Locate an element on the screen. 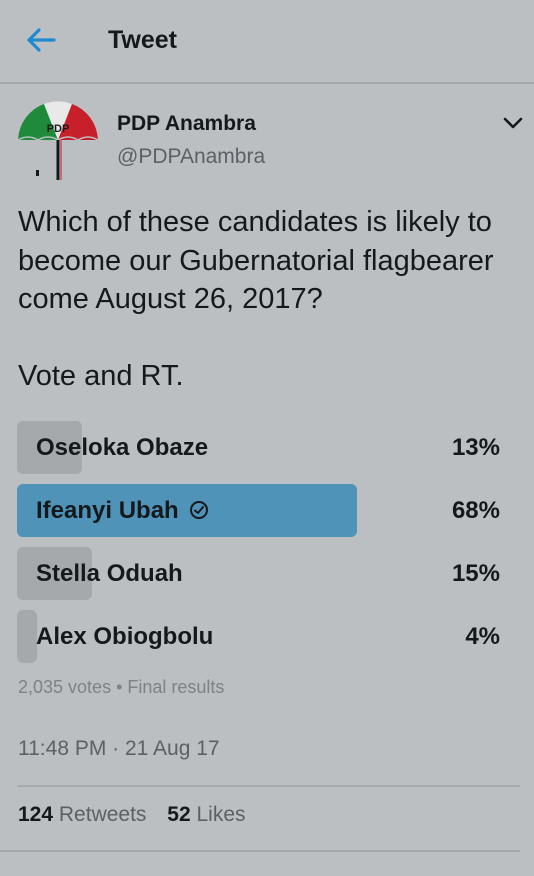 The image size is (534, 876). engagement-stats: 124 Retweets 52 Likes is located at coordinates (139, 815).